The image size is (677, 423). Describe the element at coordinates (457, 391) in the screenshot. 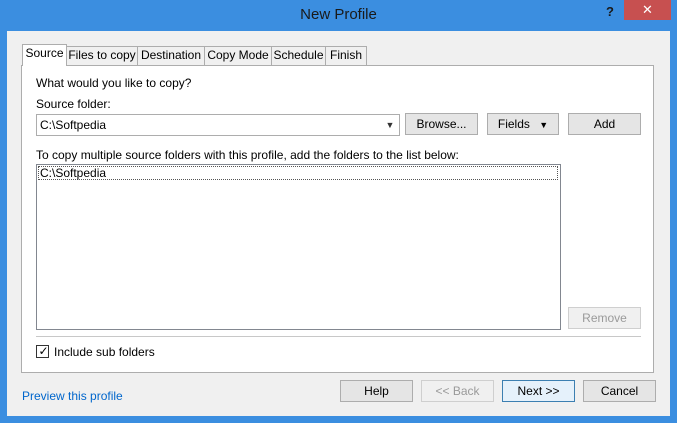

I see `back-button: << Back` at that location.